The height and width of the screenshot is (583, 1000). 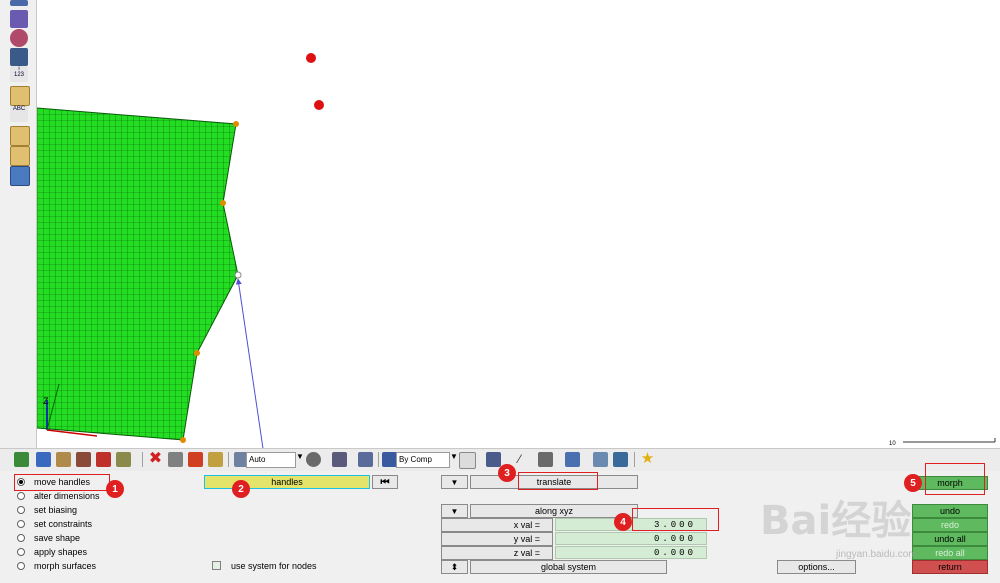 I want to click on undo-button: undo, so click(x=950, y=511).